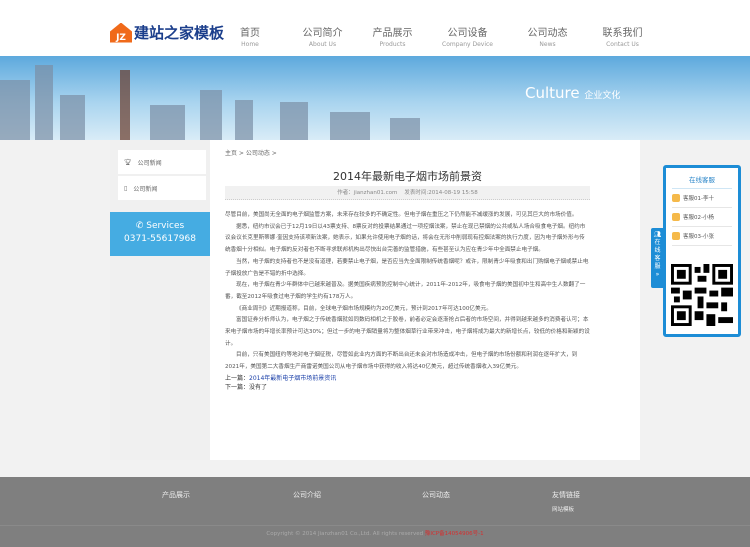 Image resolution: width=750 pixels, height=547 pixels. What do you see at coordinates (250, 44) in the screenshot?
I see `nav-sublabel: Home` at bounding box center [250, 44].